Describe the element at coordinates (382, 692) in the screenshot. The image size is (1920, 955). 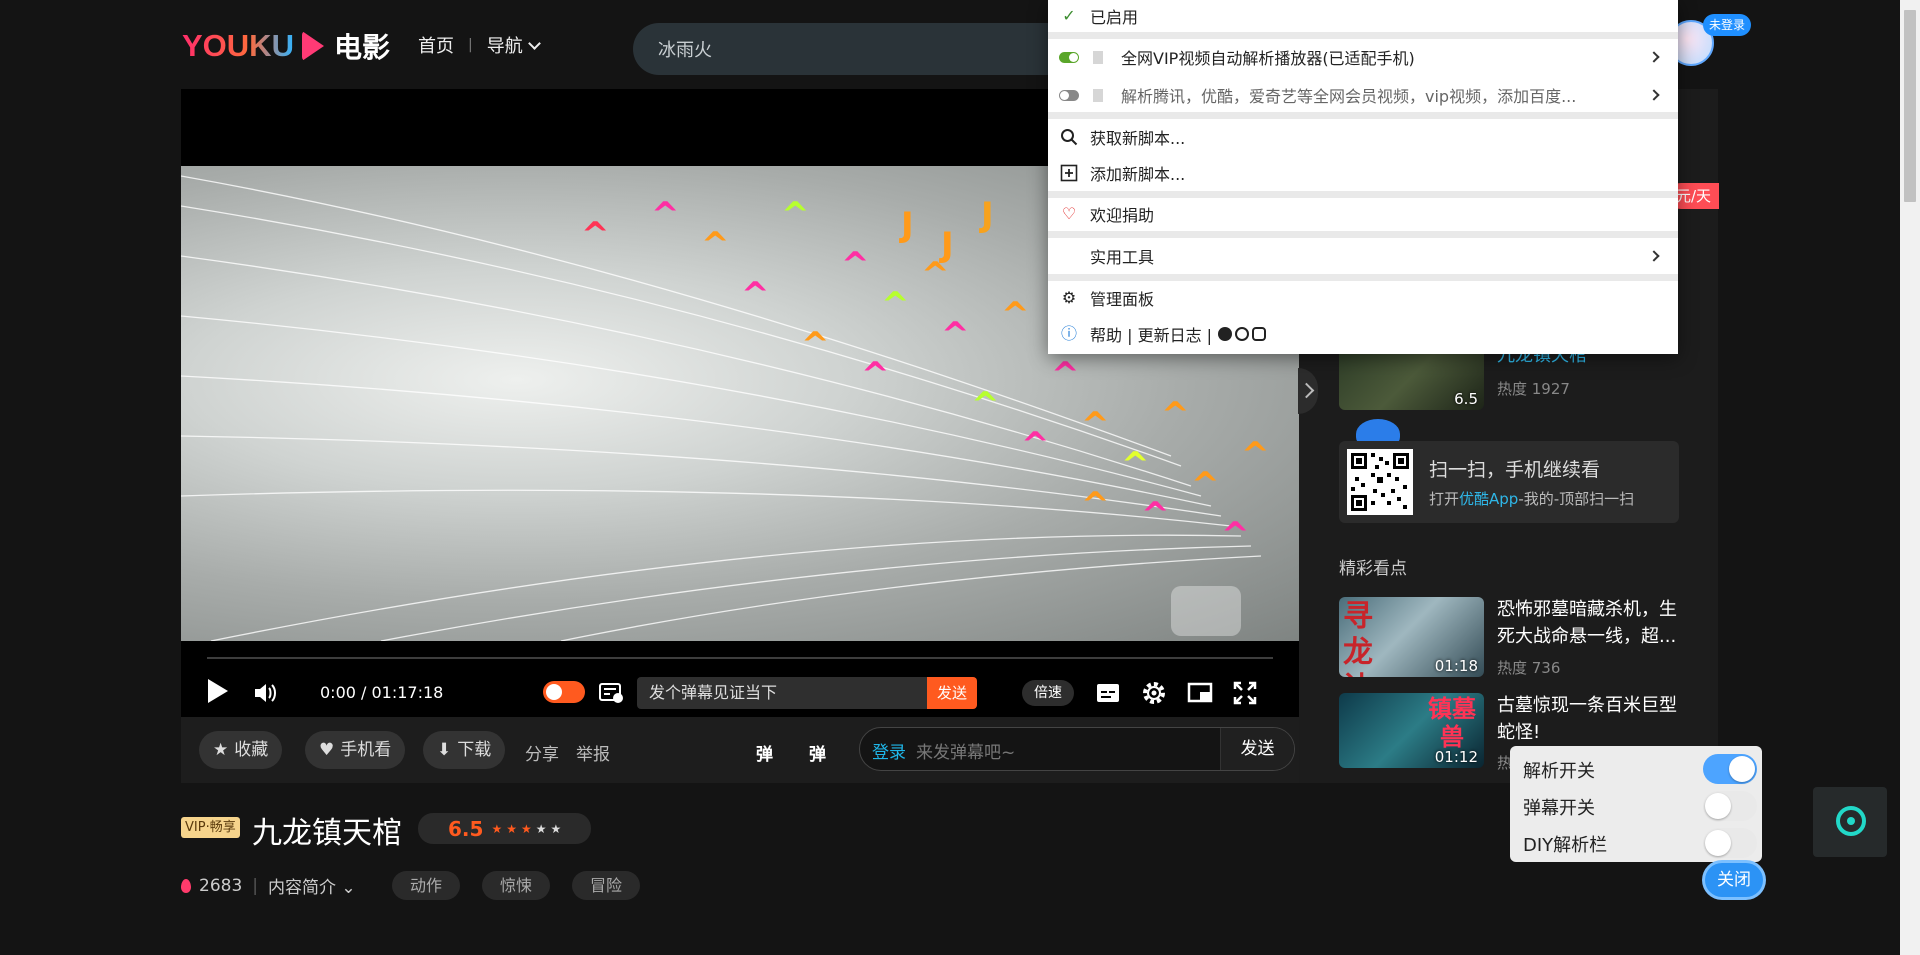
I see `time-display: 0:00 / 01:17:18` at that location.